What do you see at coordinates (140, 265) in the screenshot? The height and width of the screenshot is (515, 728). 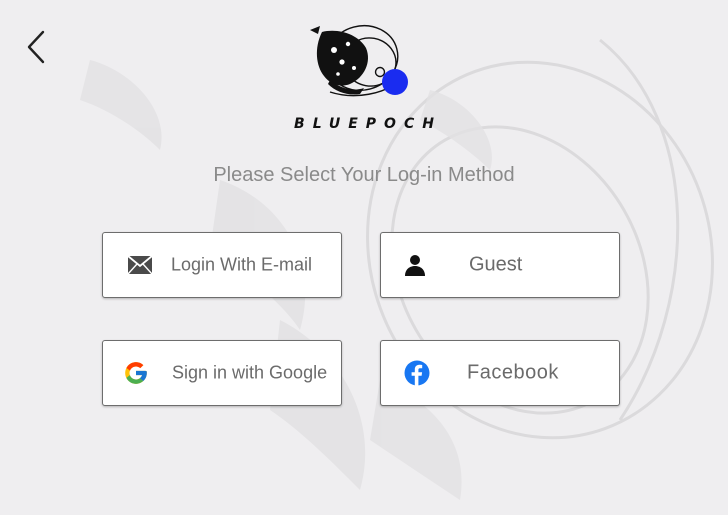 I see `envelope-icon` at bounding box center [140, 265].